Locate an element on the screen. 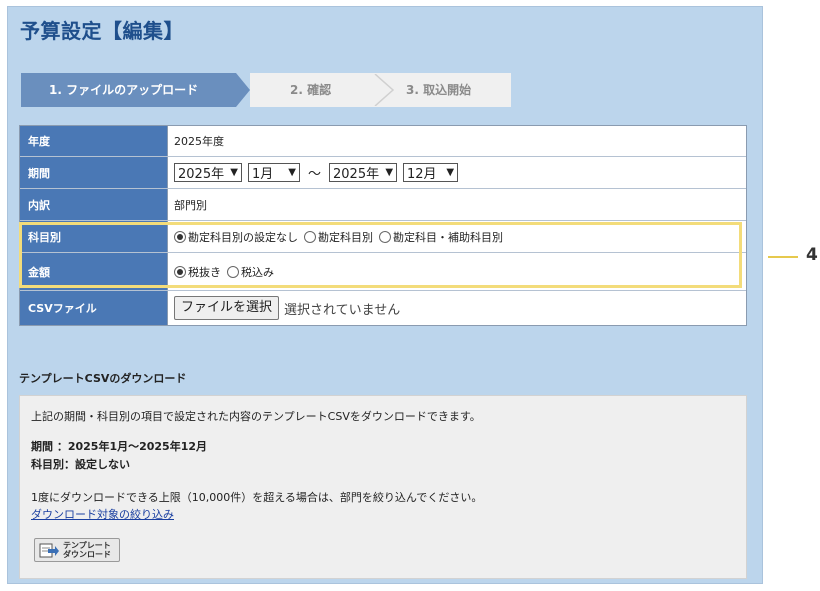 The height and width of the screenshot is (591, 820). button-line-1: テンプレート is located at coordinates (87, 545).